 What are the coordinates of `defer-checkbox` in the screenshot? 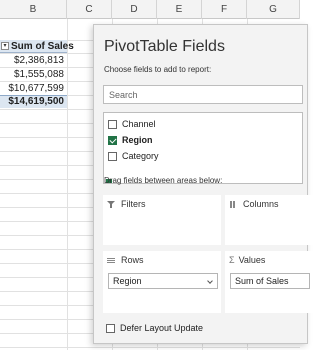 It's located at (110, 328).